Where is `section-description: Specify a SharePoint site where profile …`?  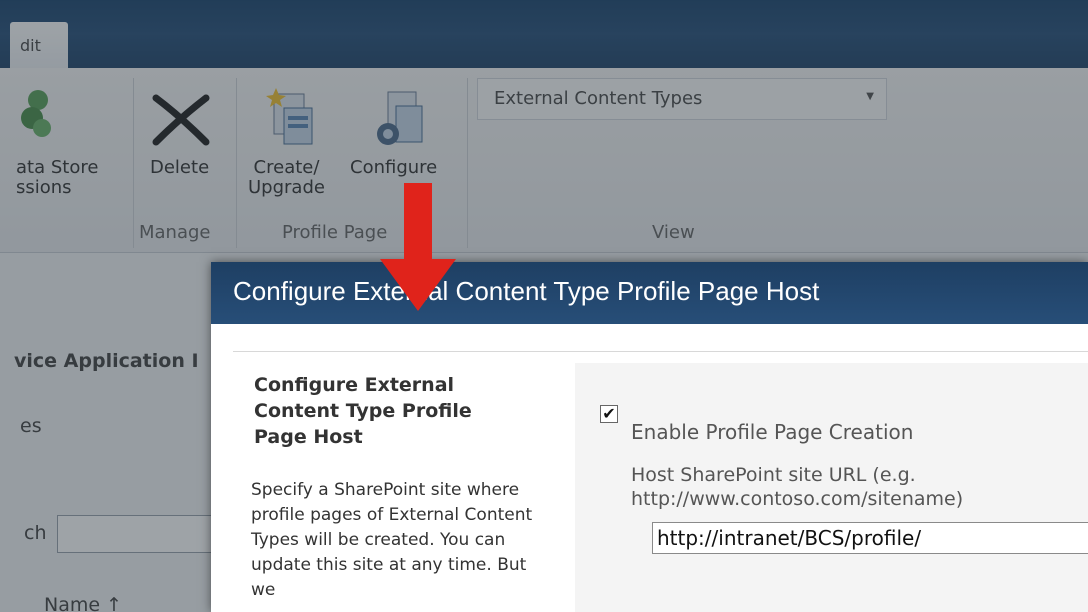
section-description: Specify a SharePoint site where profile … is located at coordinates (392, 540).